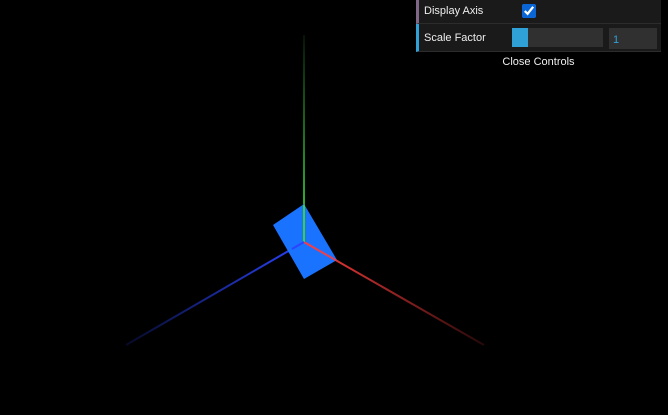 The image size is (668, 415). What do you see at coordinates (633, 38) in the screenshot?
I see `scale-factor-input` at bounding box center [633, 38].